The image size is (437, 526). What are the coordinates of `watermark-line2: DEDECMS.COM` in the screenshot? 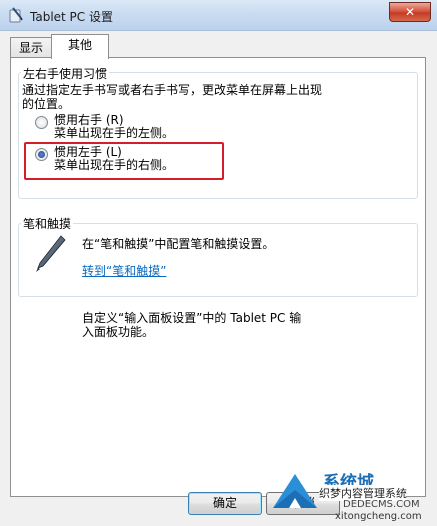 It's located at (381, 504).